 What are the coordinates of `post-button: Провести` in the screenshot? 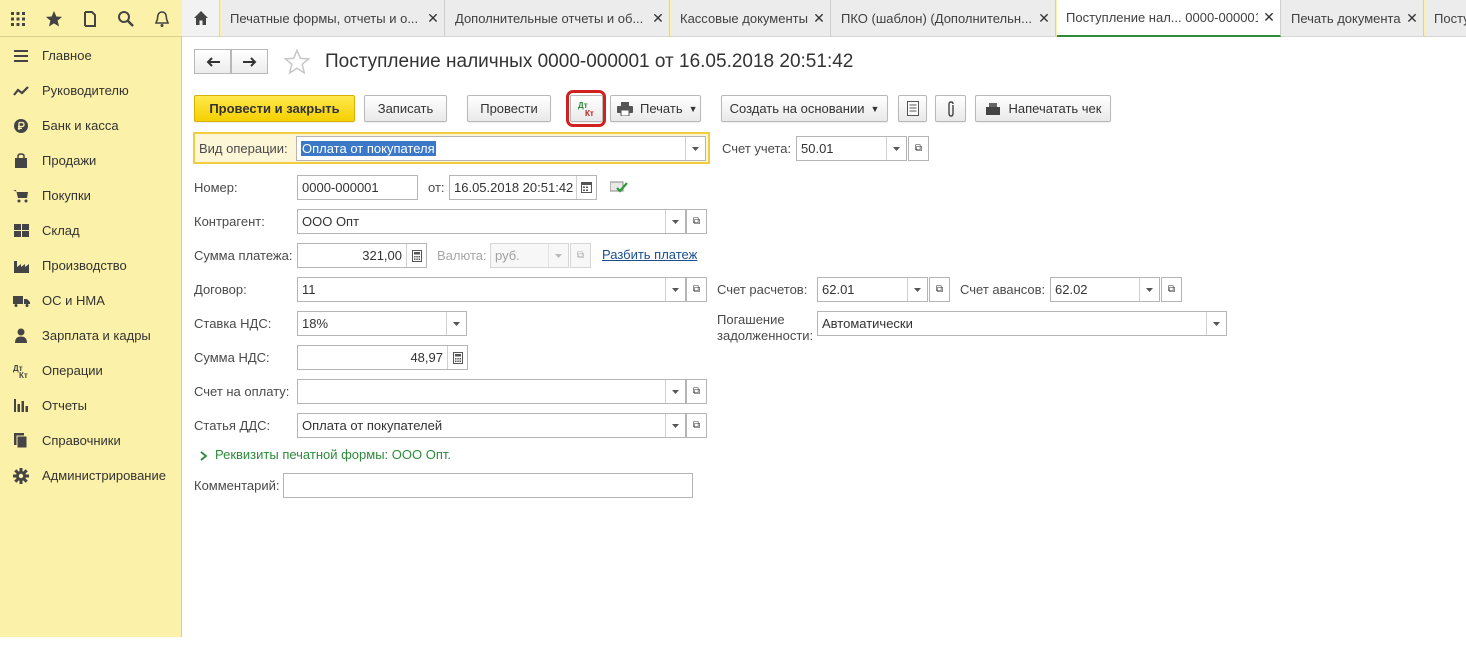 It's located at (509, 108).